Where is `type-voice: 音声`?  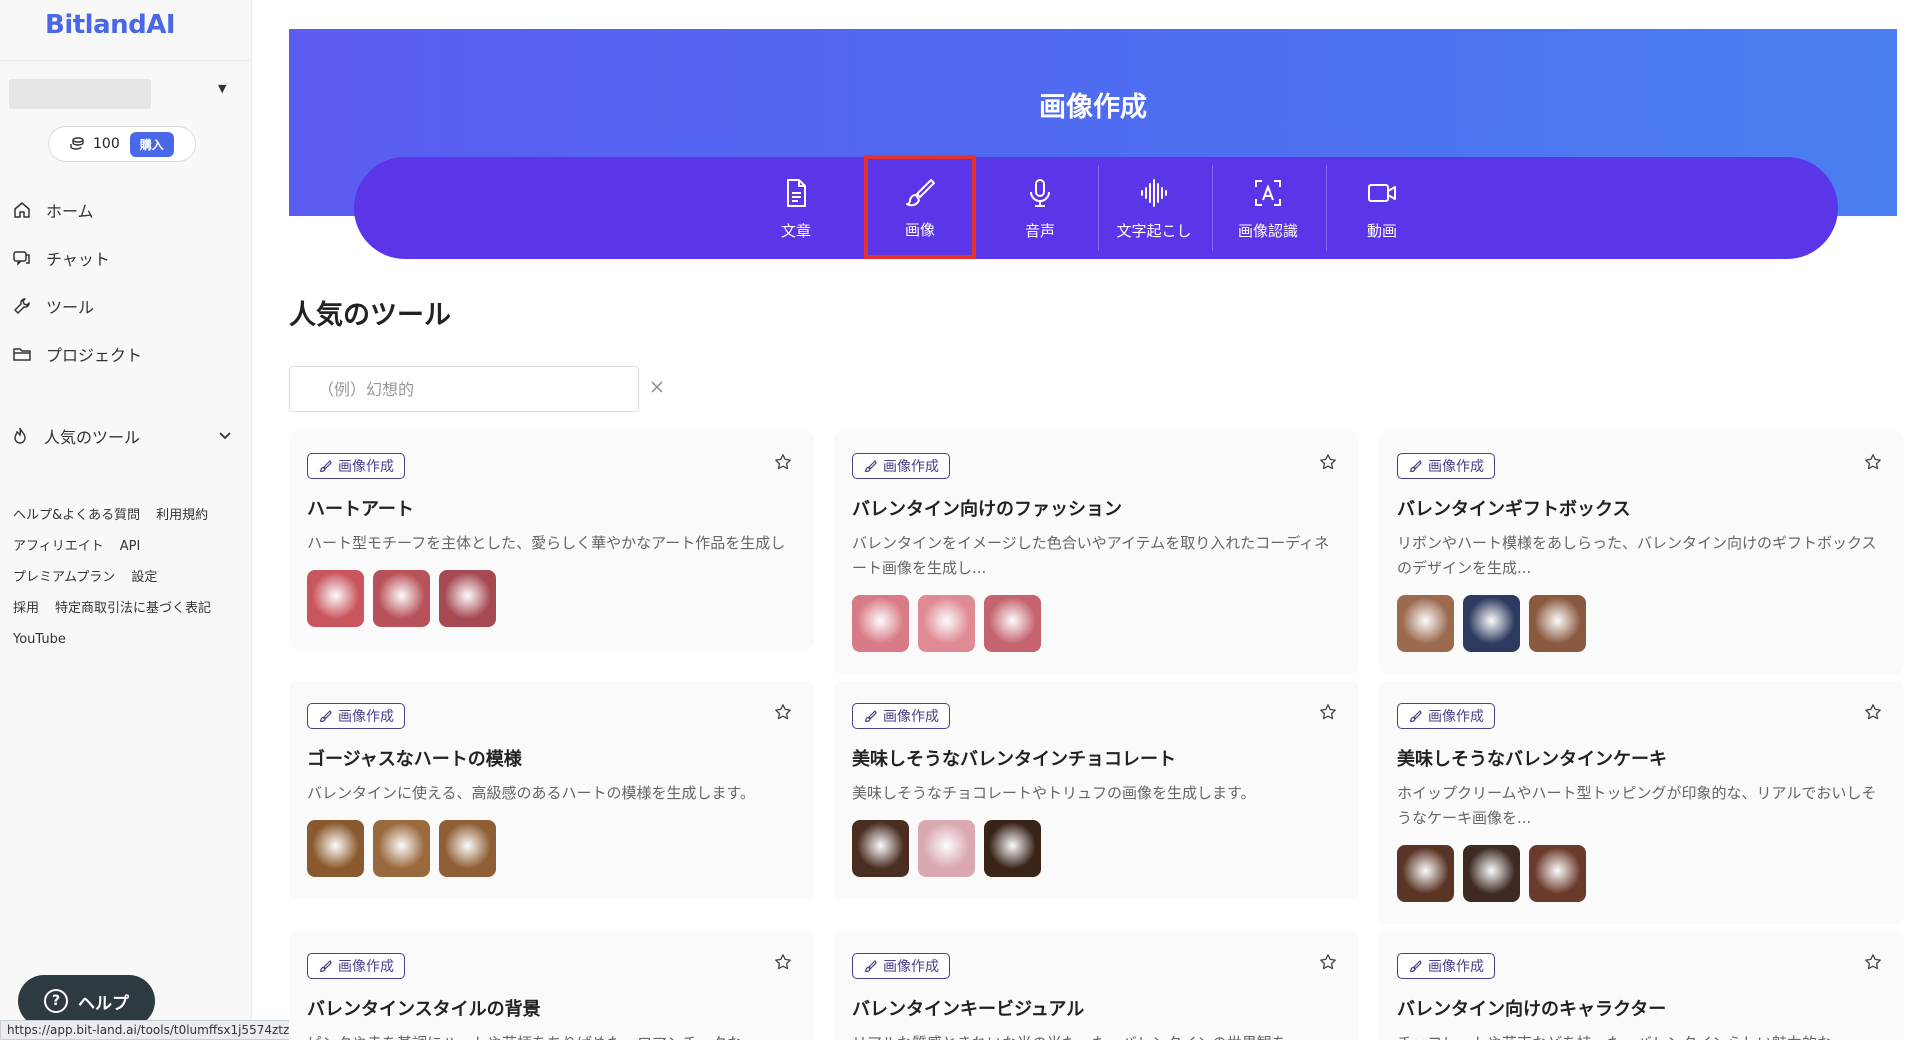 type-voice: 音声 is located at coordinates (1040, 208).